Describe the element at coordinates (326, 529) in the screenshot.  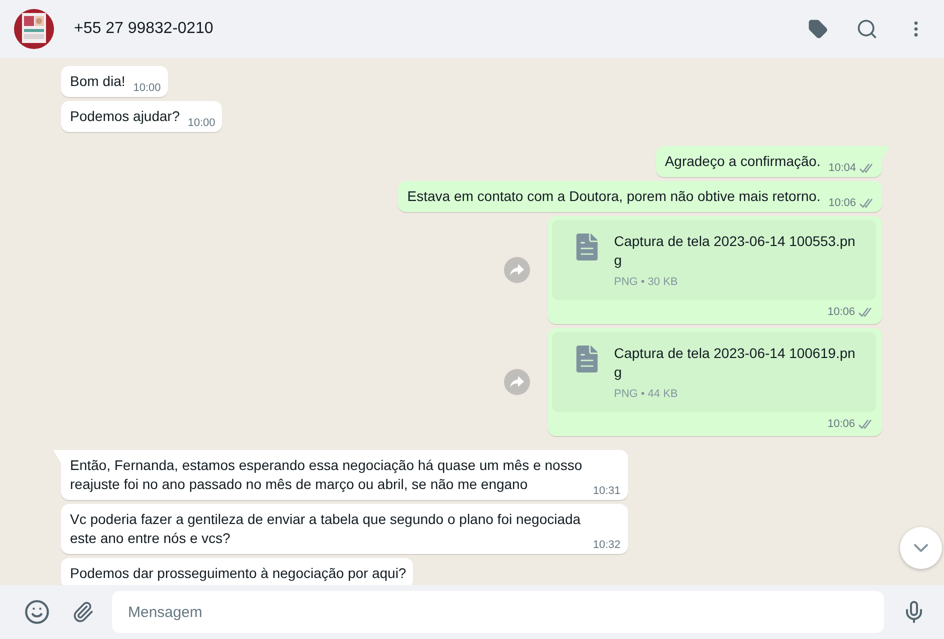
I see `message-text: Vc poderia fazer a gentileza de enviar a tabela que segundo o plano foi negociada este ano entre nós e vcs?` at that location.